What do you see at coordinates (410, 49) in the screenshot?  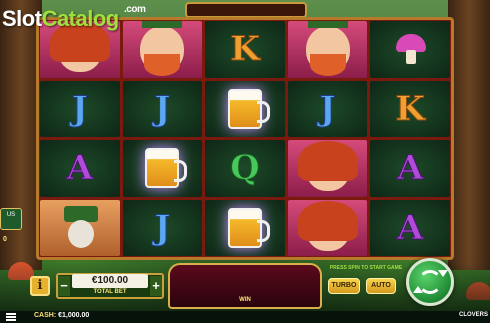 I see `symbol-mushroom` at bounding box center [410, 49].